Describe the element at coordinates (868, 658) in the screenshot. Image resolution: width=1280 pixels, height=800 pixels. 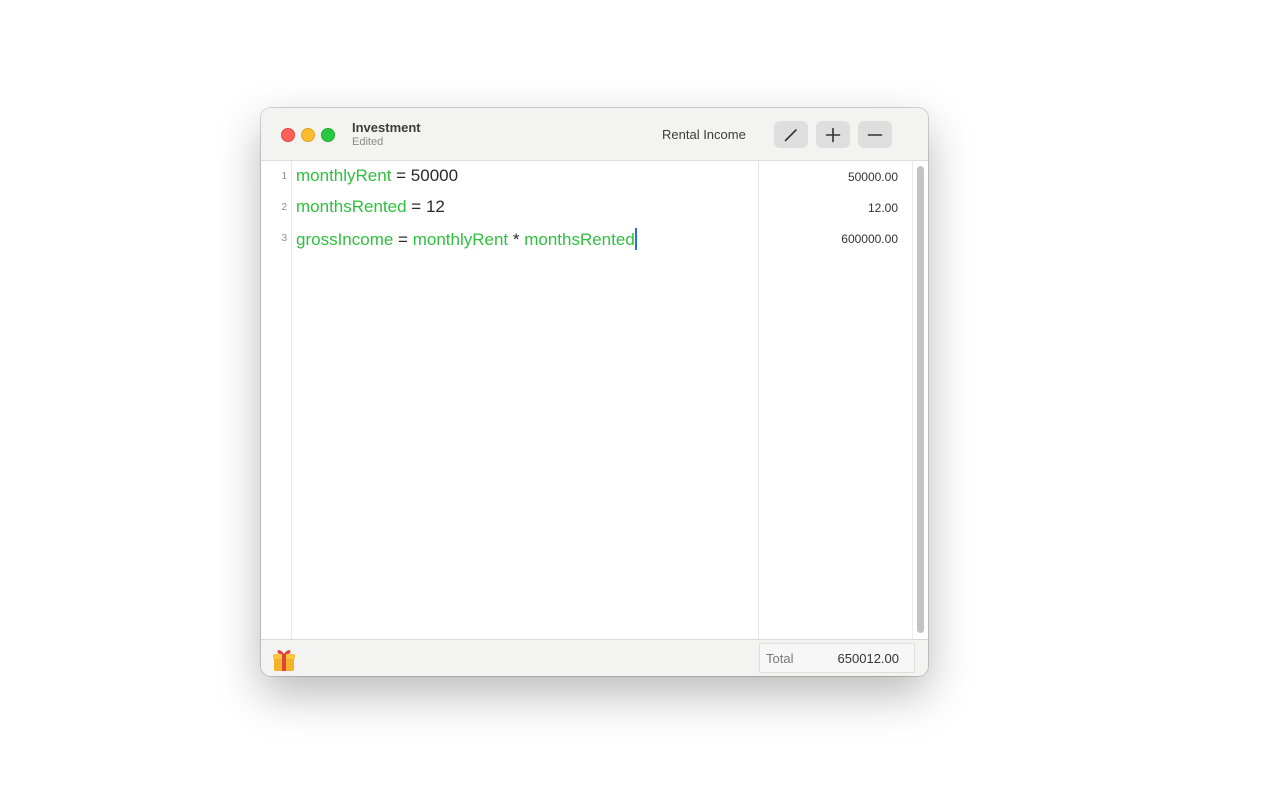
I see `total-value: 650012.00` at that location.